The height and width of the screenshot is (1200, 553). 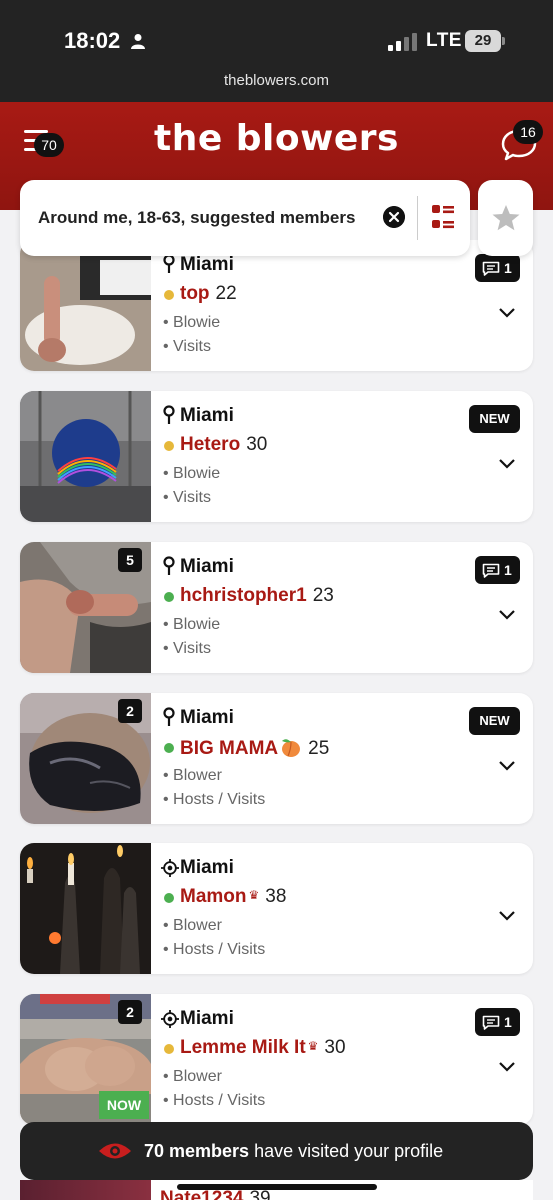 What do you see at coordinates (276, 456) in the screenshot?
I see `member-card: Miami Hetero 30 • Blowie • Visits NEW` at bounding box center [276, 456].